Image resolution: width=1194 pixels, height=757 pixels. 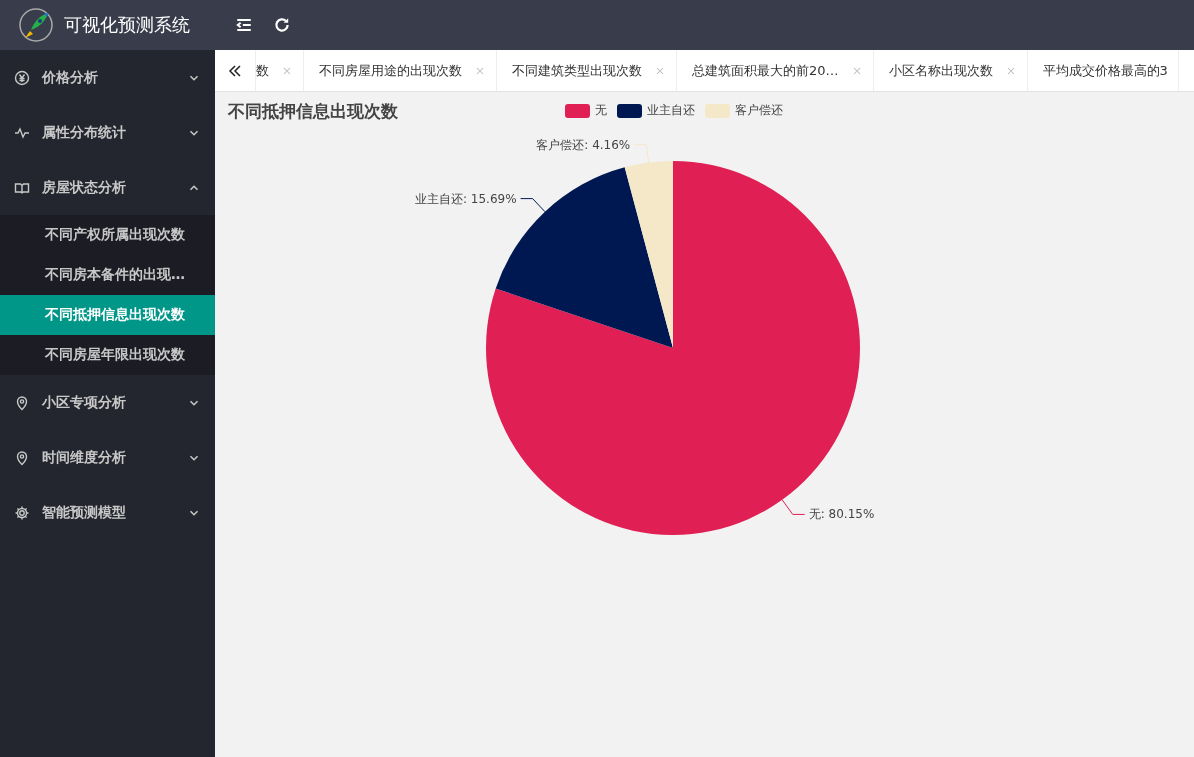 What do you see at coordinates (601, 110) in the screenshot?
I see `legend-label: 无` at bounding box center [601, 110].